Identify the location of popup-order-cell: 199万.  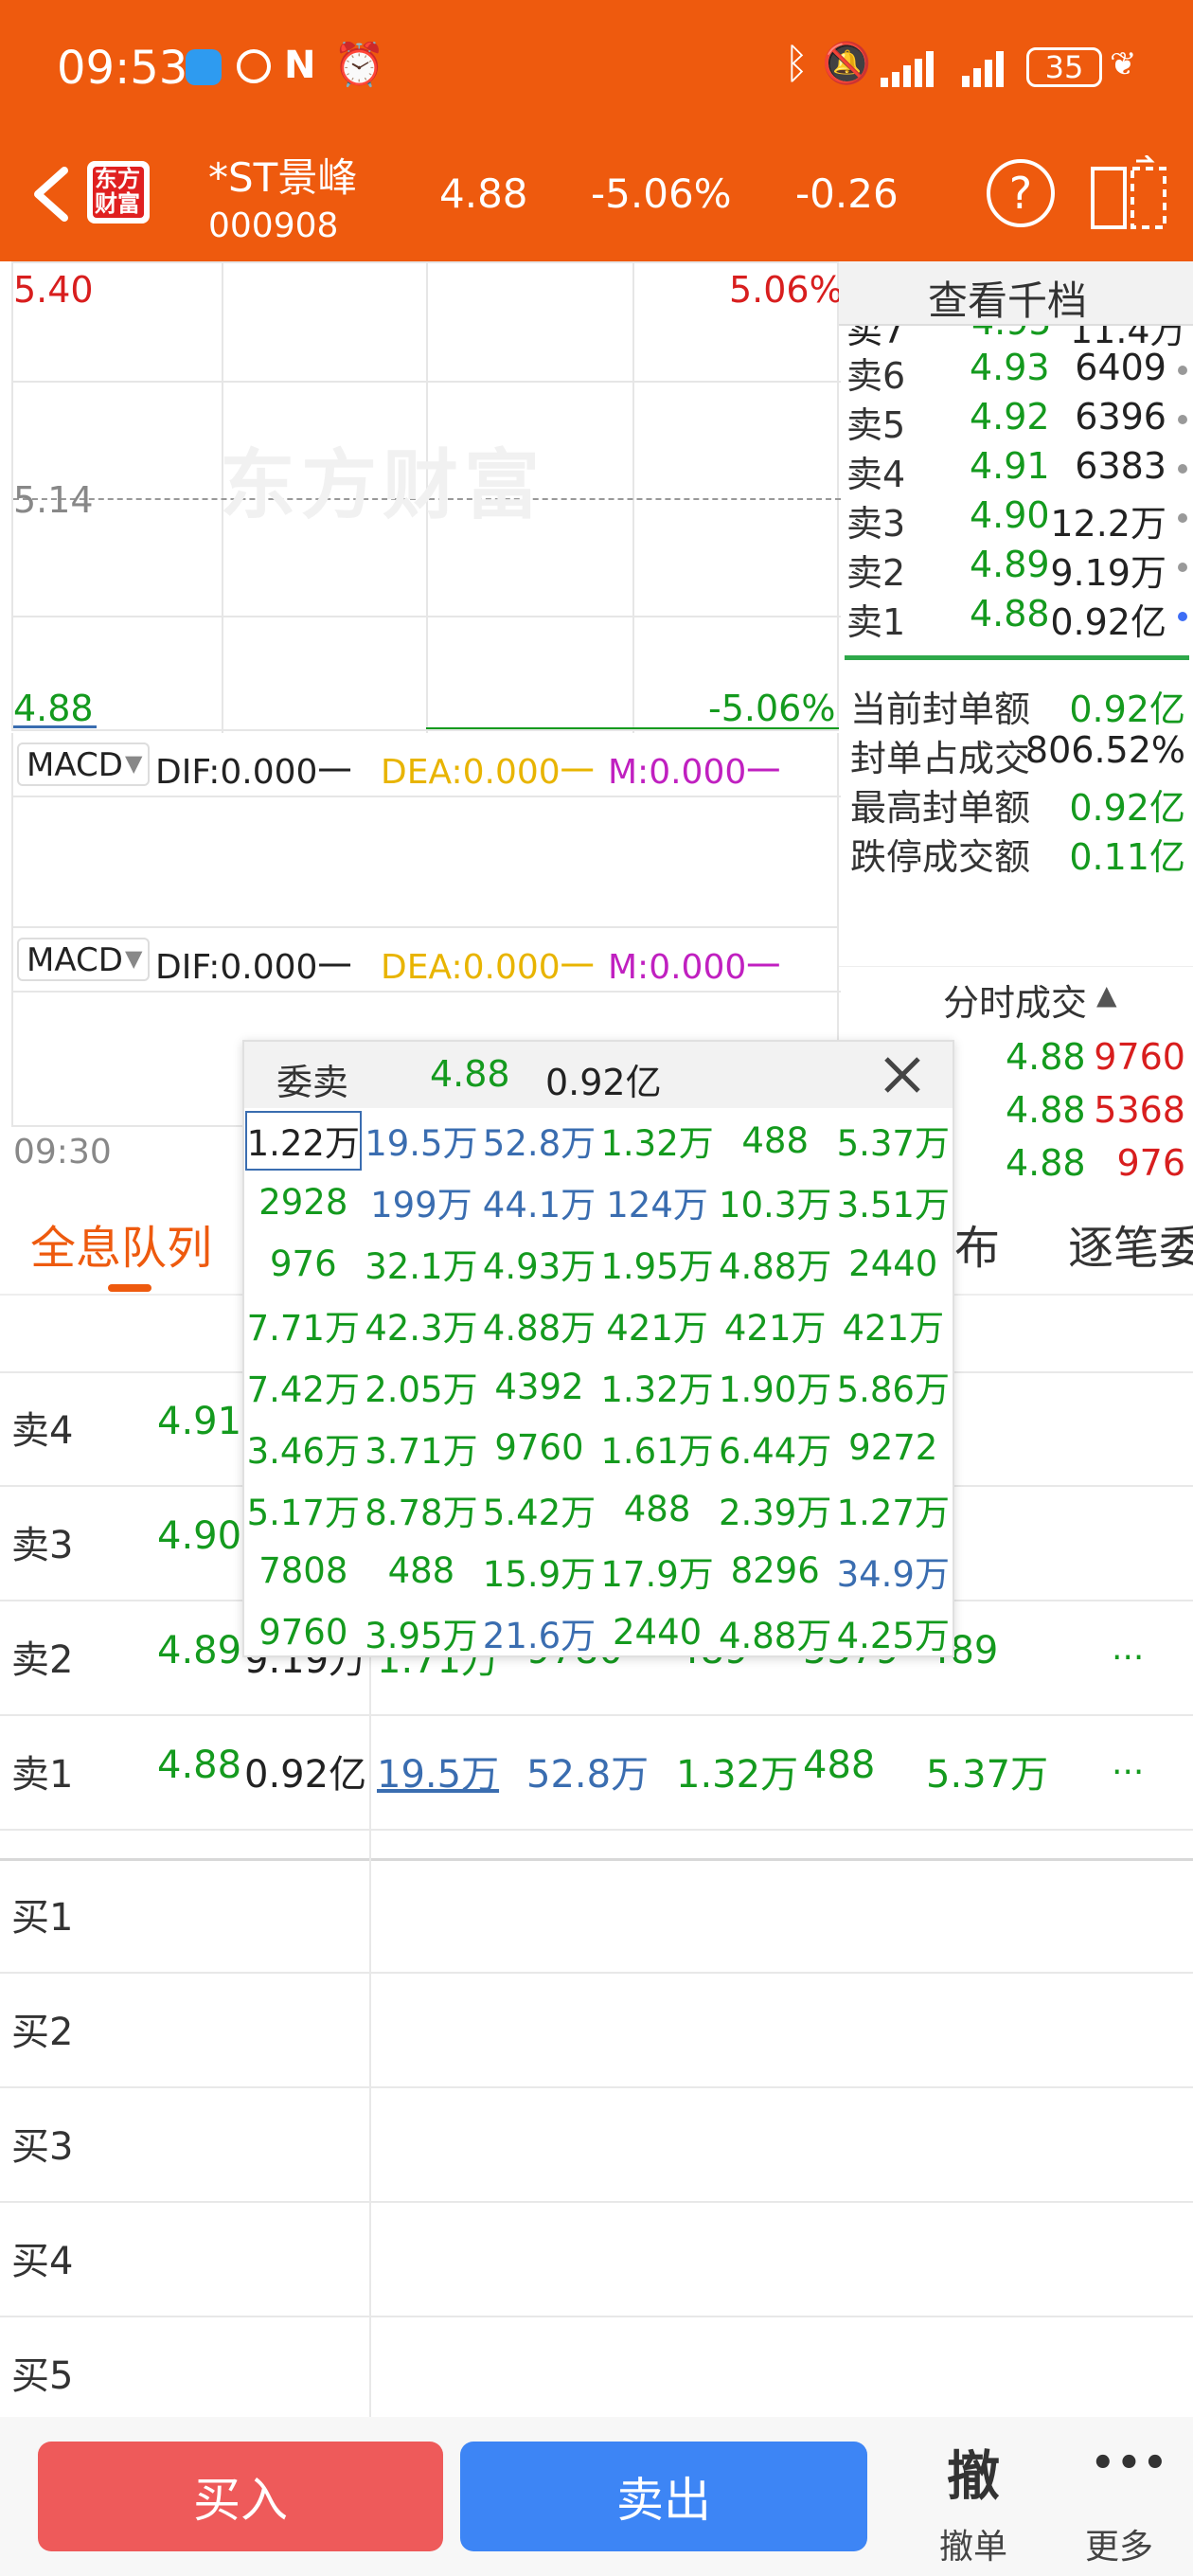
(422, 1202).